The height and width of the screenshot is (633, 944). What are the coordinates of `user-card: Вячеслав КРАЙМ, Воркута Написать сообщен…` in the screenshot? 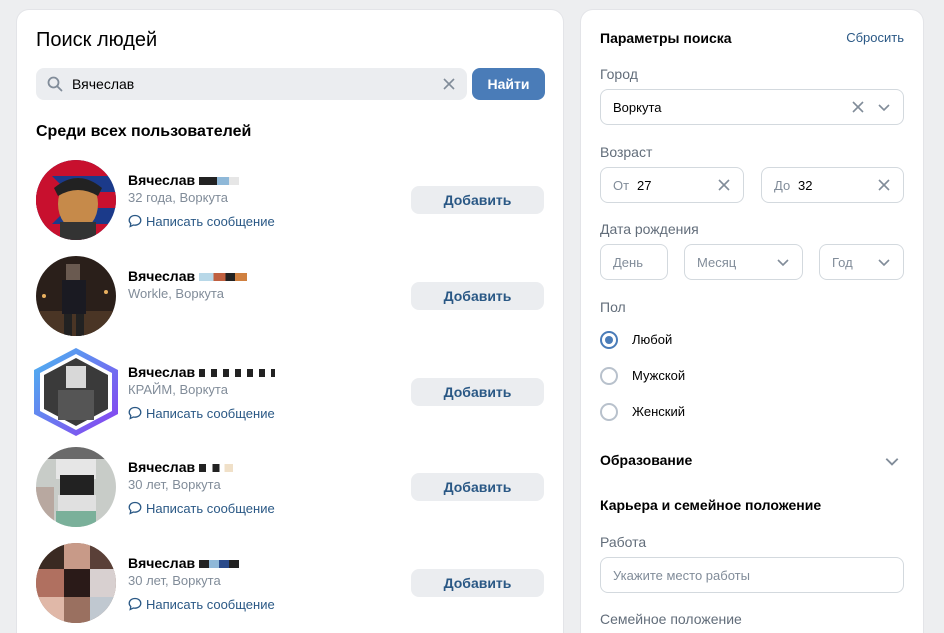 It's located at (290, 392).